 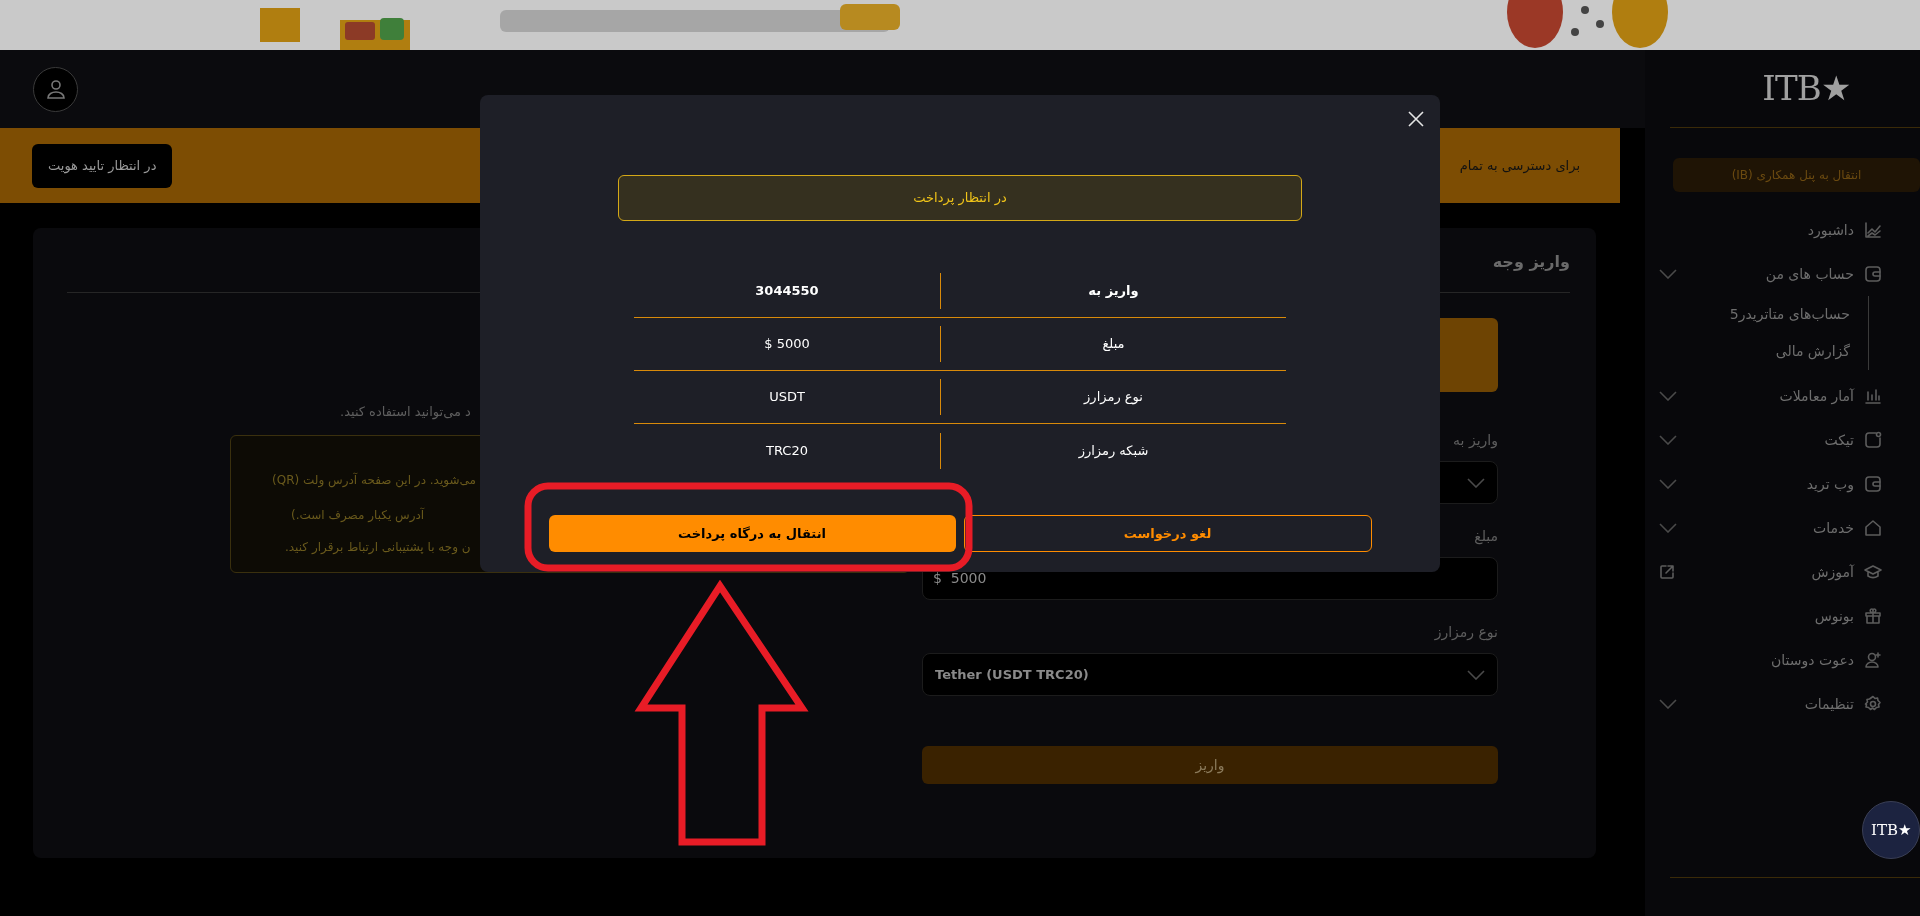 I want to click on page-title: واریز وجه, so click(x=1531, y=262).